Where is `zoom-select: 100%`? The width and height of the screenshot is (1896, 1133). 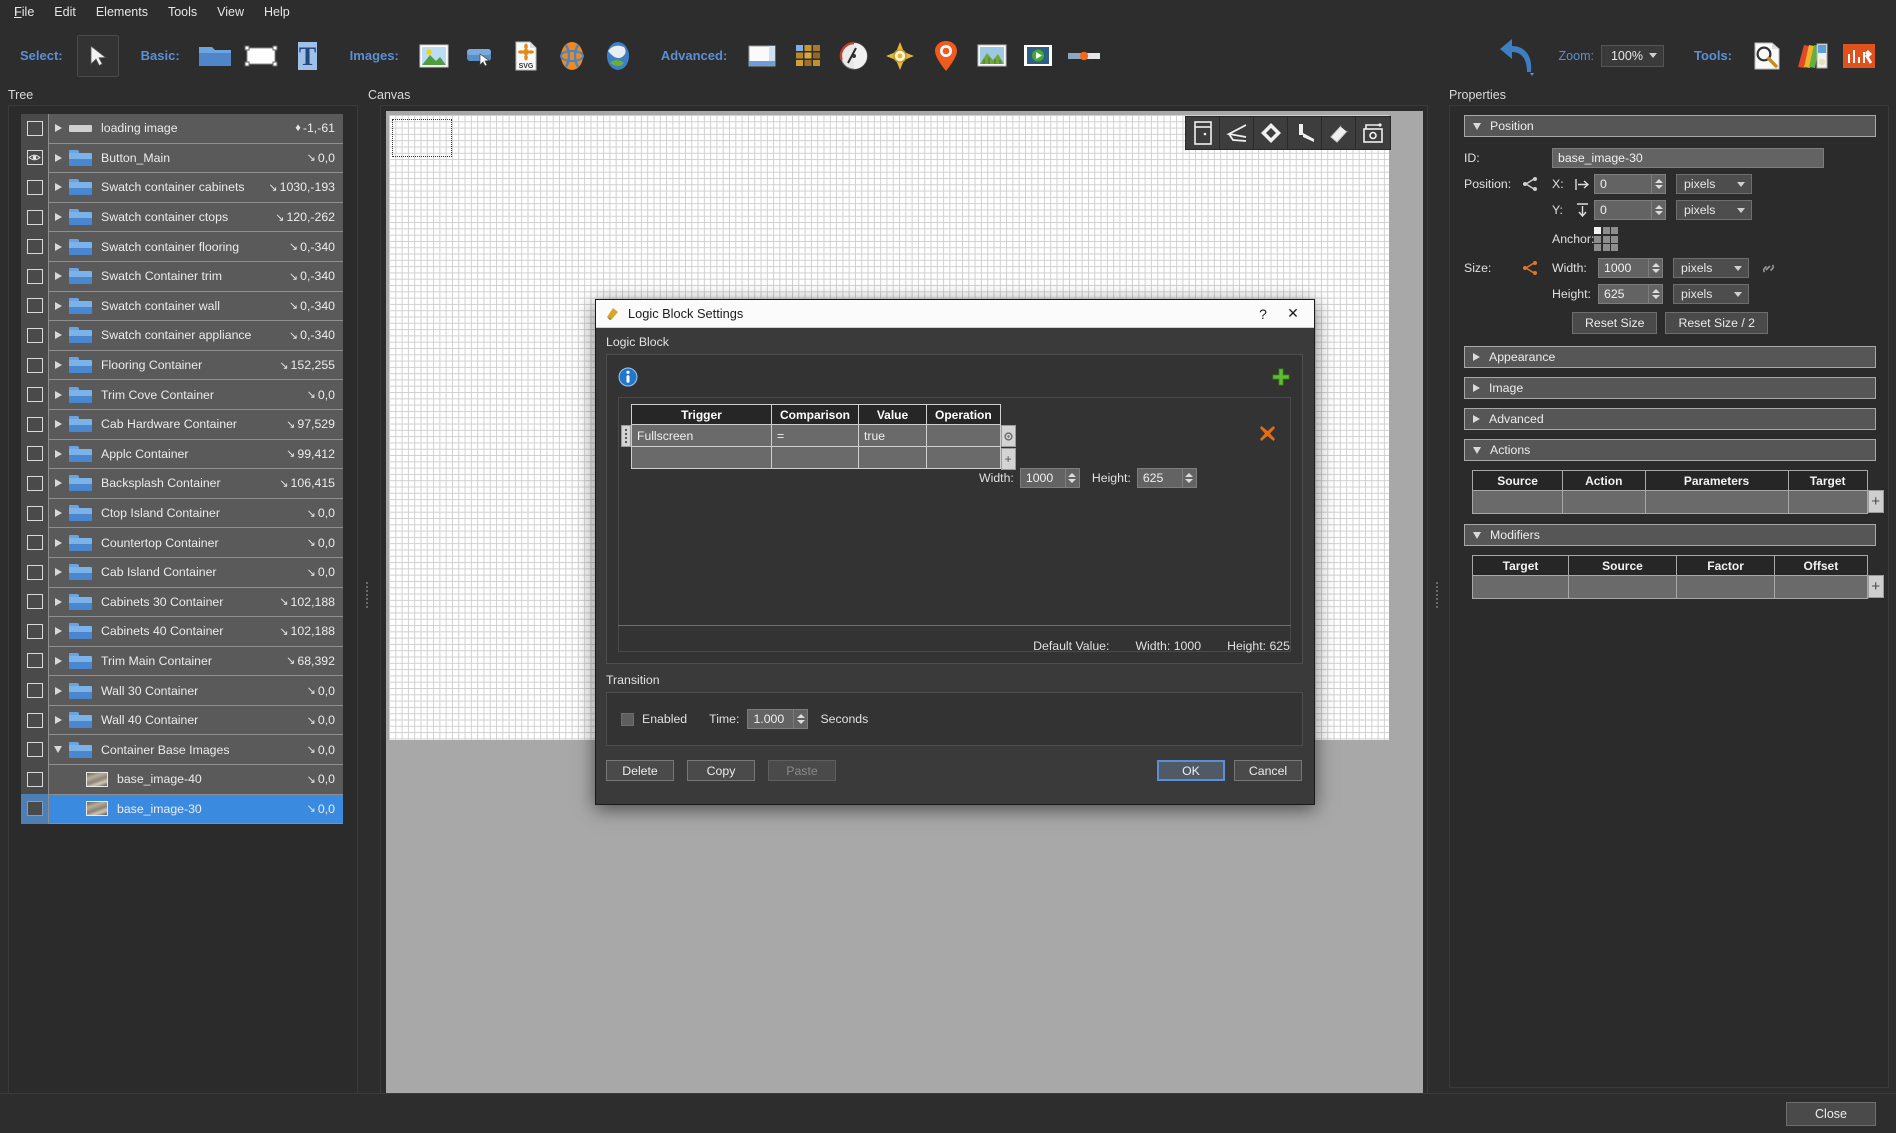
zoom-select: 100% is located at coordinates (1632, 55).